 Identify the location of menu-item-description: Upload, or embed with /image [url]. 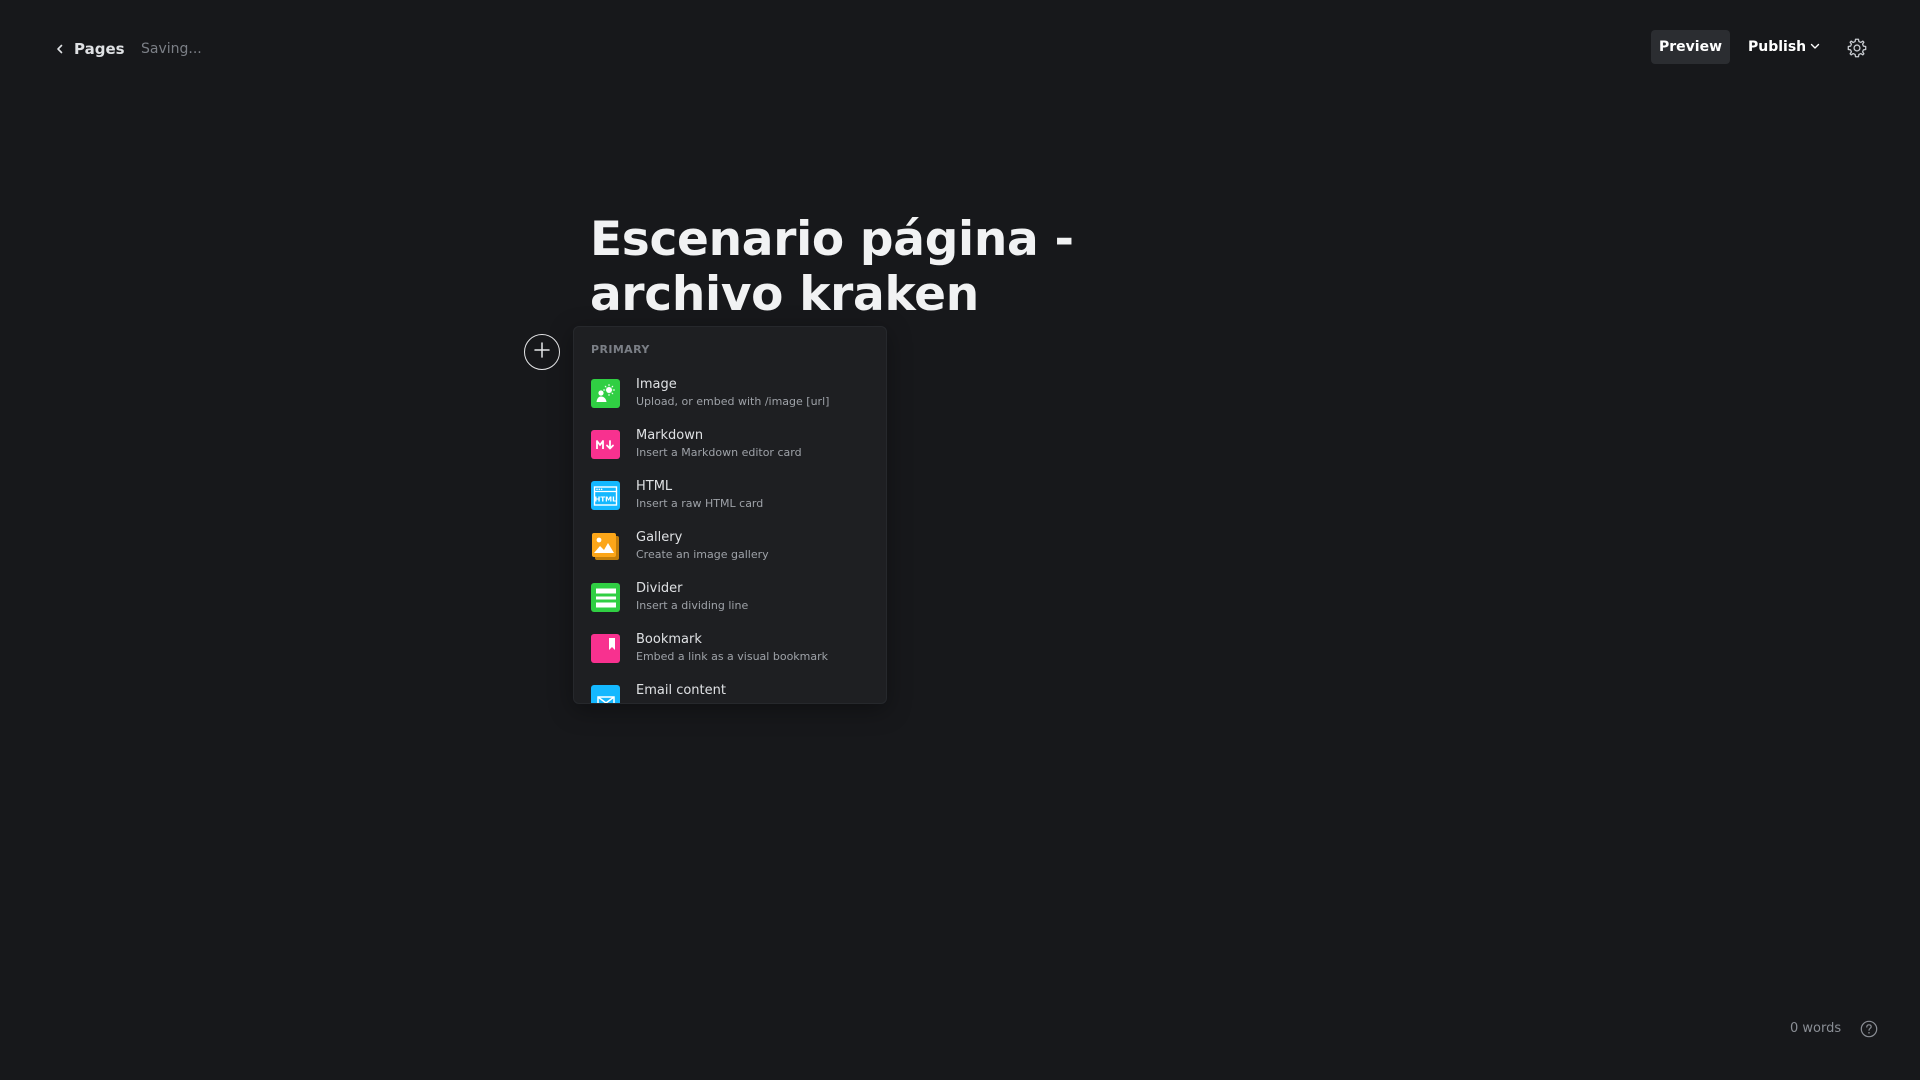
(733, 401).